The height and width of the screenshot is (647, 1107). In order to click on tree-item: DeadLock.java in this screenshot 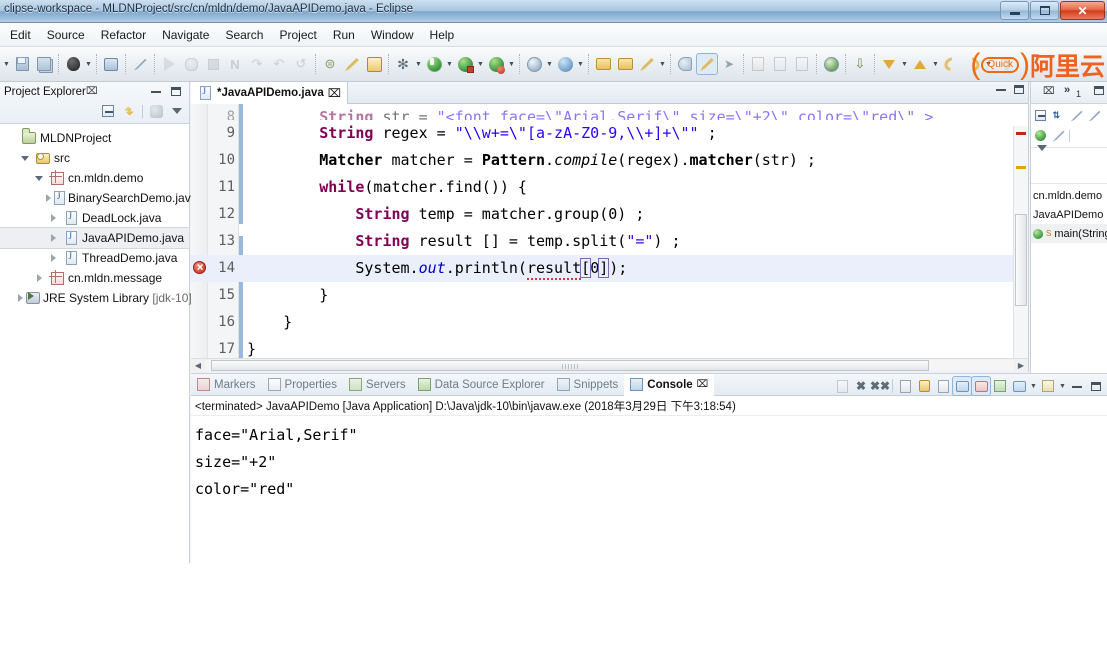, I will do `click(94, 218)`.